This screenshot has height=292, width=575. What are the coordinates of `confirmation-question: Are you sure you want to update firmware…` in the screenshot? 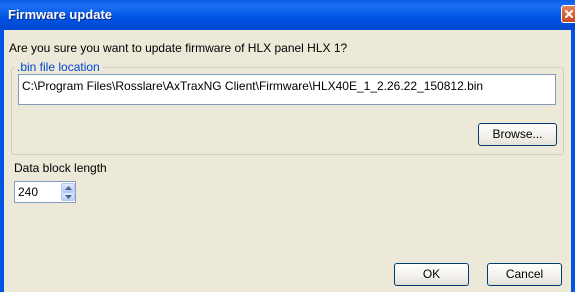 It's located at (178, 48).